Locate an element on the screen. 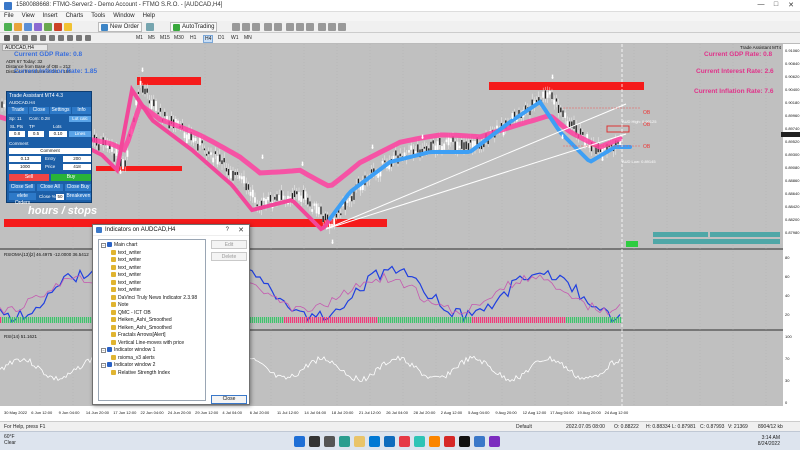  minimize-button: — is located at coordinates (761, 6).